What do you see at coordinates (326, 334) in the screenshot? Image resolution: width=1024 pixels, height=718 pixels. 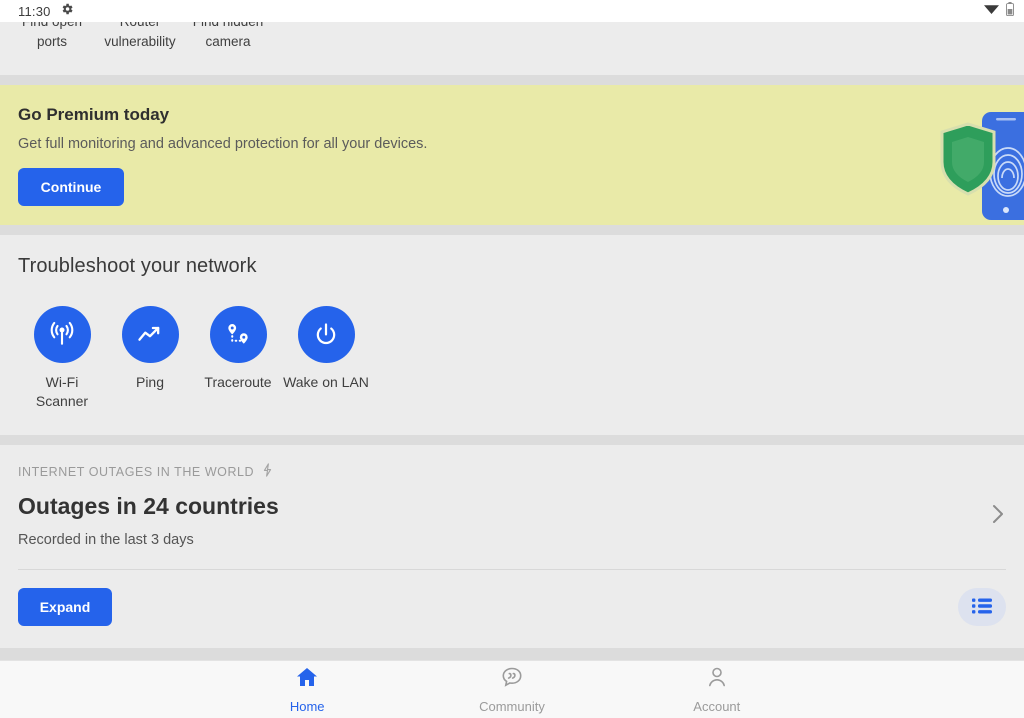 I see `power-icon` at bounding box center [326, 334].